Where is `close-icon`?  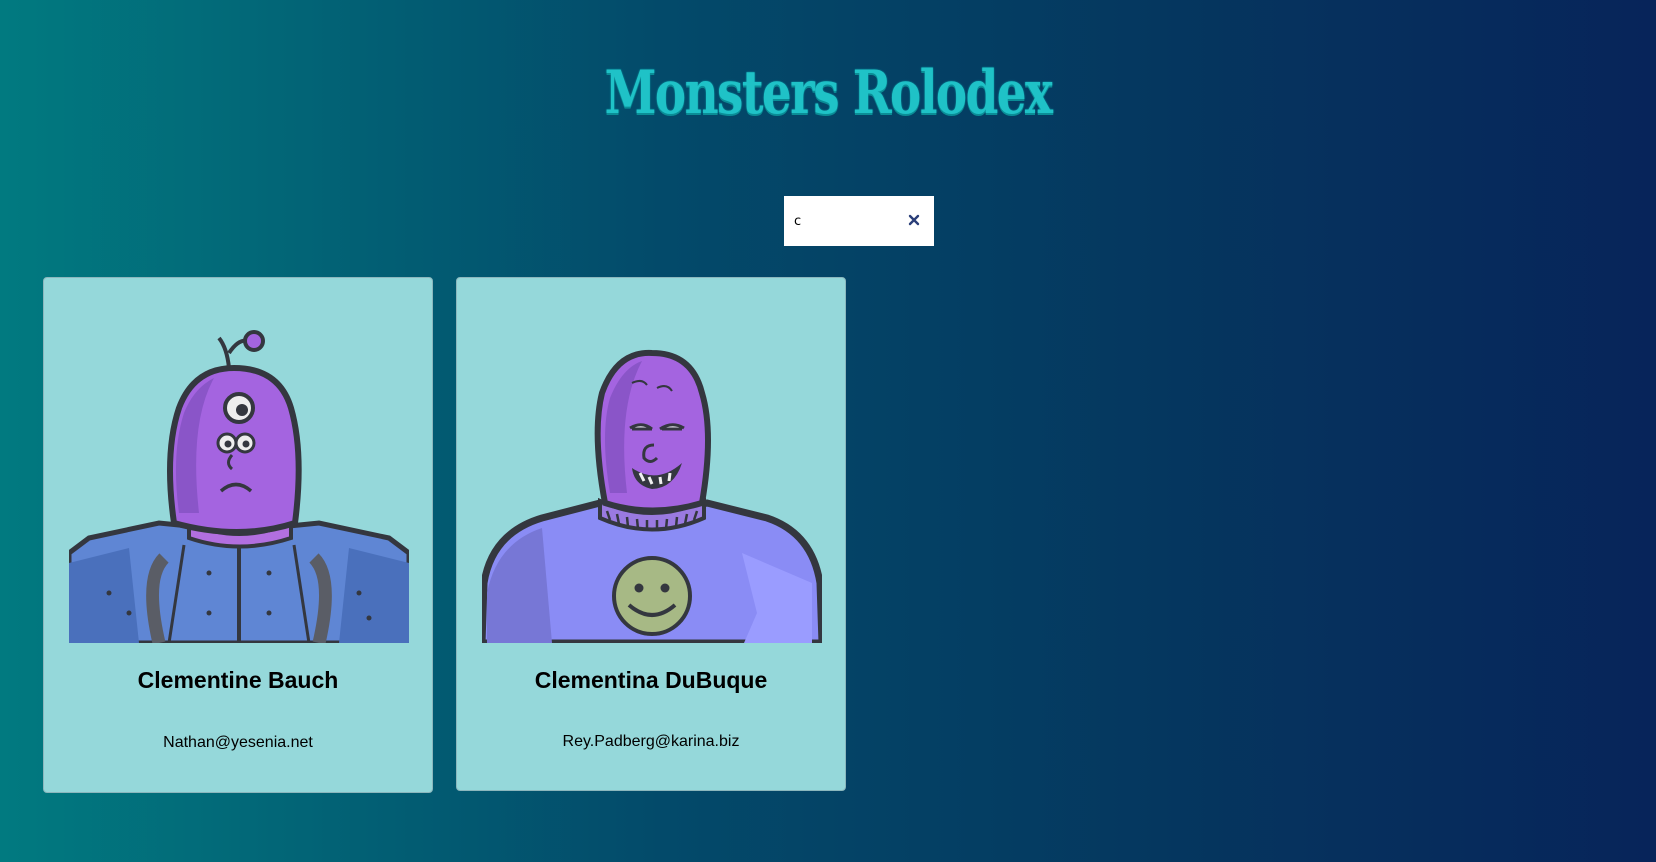 close-icon is located at coordinates (914, 220).